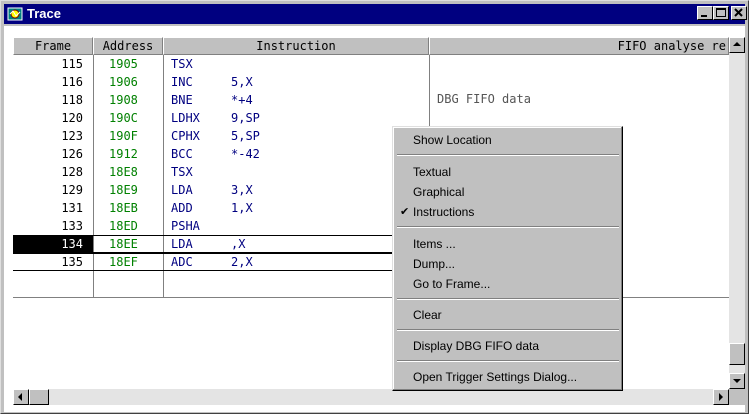 This screenshot has height=414, width=749. Describe the element at coordinates (579, 46) in the screenshot. I see `header-fifo-analyse: FIFO analyse re` at that location.